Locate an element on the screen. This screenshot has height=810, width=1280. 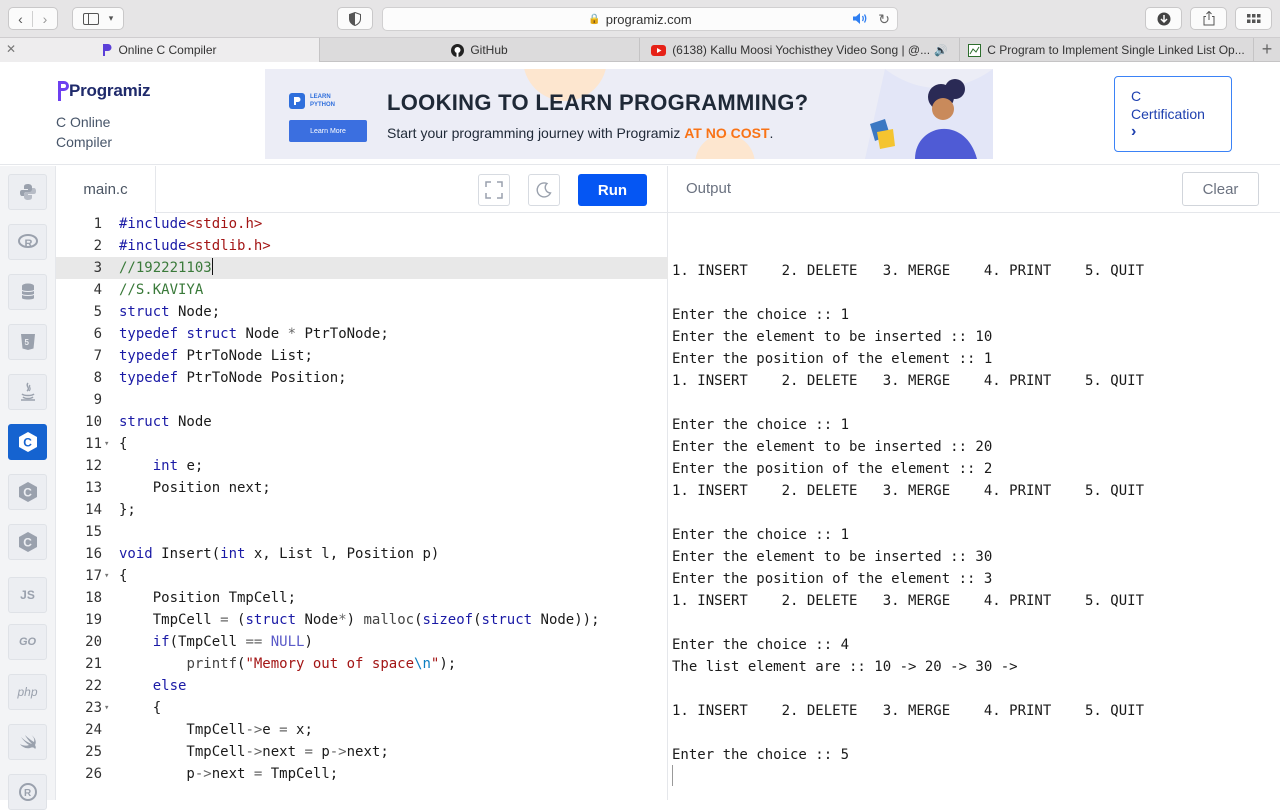
code-line: 7 typedef PtrToNode List; is located at coordinates (362, 356).